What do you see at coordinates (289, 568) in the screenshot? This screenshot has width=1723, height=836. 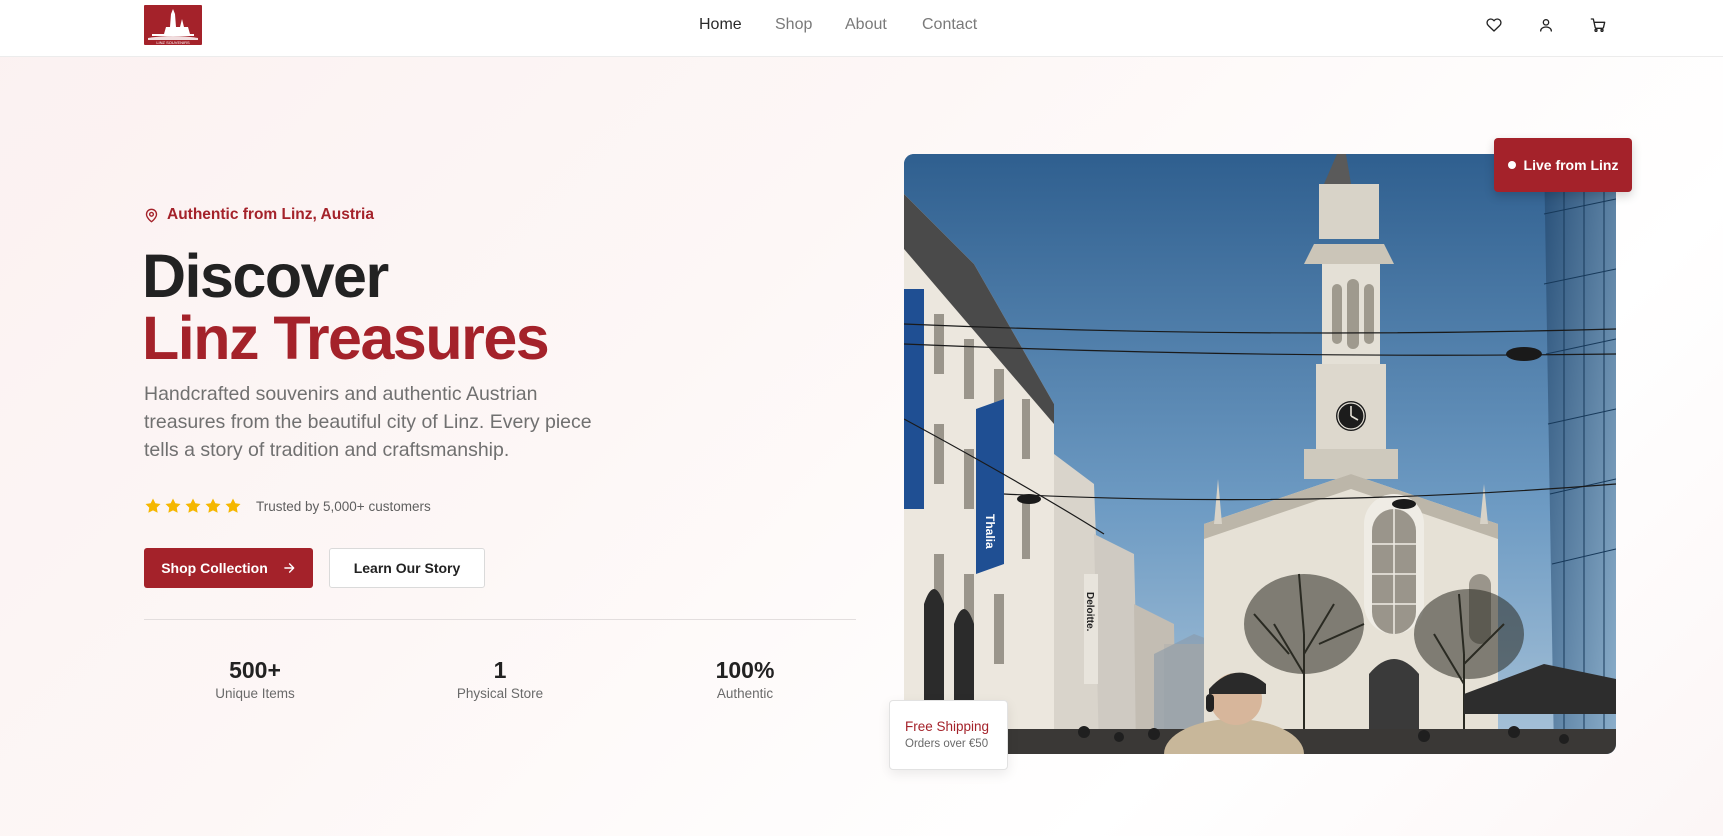 I see `arrow-right-icon` at bounding box center [289, 568].